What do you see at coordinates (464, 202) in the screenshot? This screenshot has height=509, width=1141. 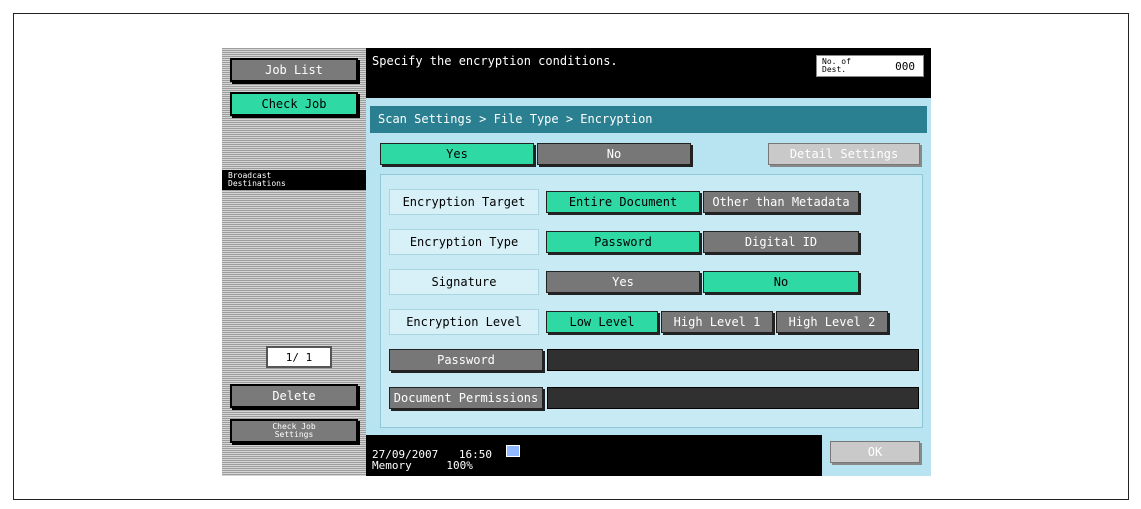 I see `encryption-target-label: Encryption Target` at bounding box center [464, 202].